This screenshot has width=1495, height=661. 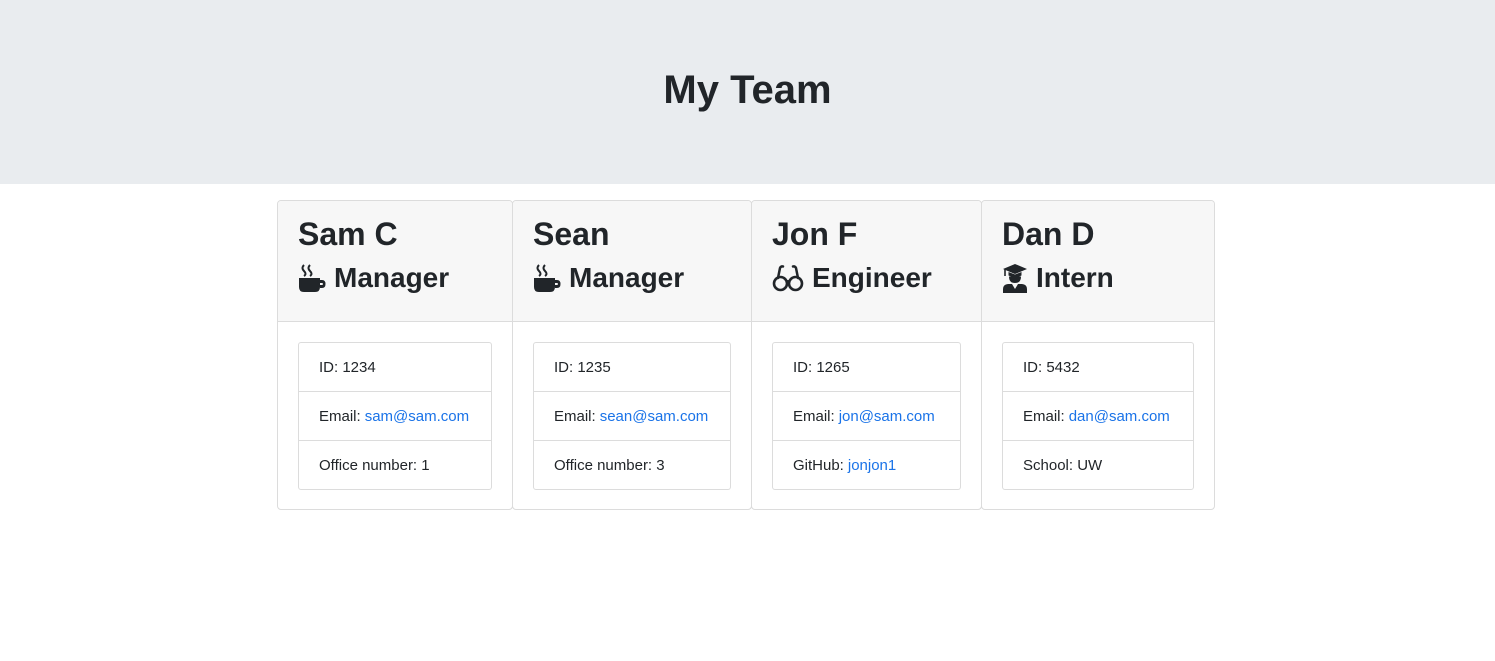 I want to click on role-label: Intern, so click(x=1075, y=277).